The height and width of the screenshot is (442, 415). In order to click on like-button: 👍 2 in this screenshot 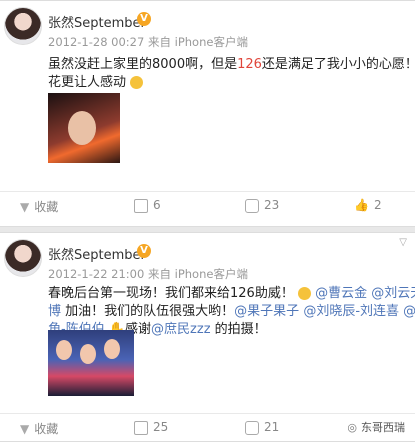, I will do `click(368, 206)`.